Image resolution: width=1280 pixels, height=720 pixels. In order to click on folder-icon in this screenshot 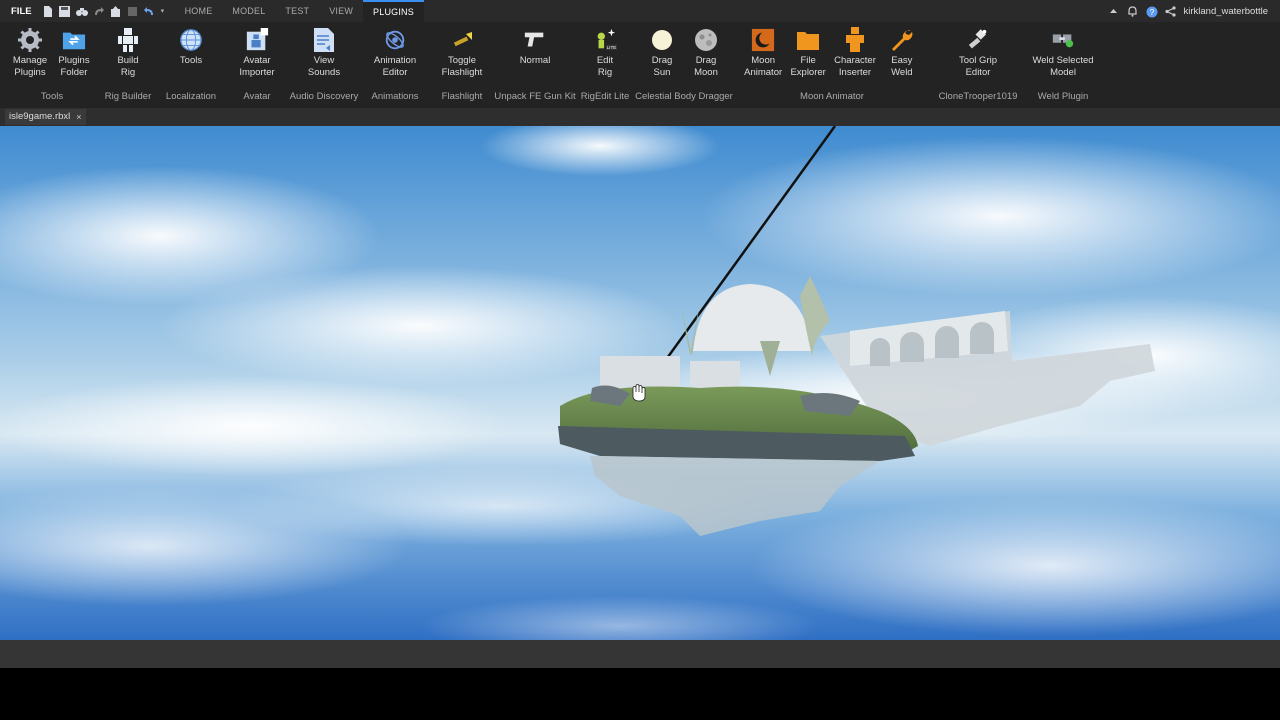, I will do `click(74, 40)`.